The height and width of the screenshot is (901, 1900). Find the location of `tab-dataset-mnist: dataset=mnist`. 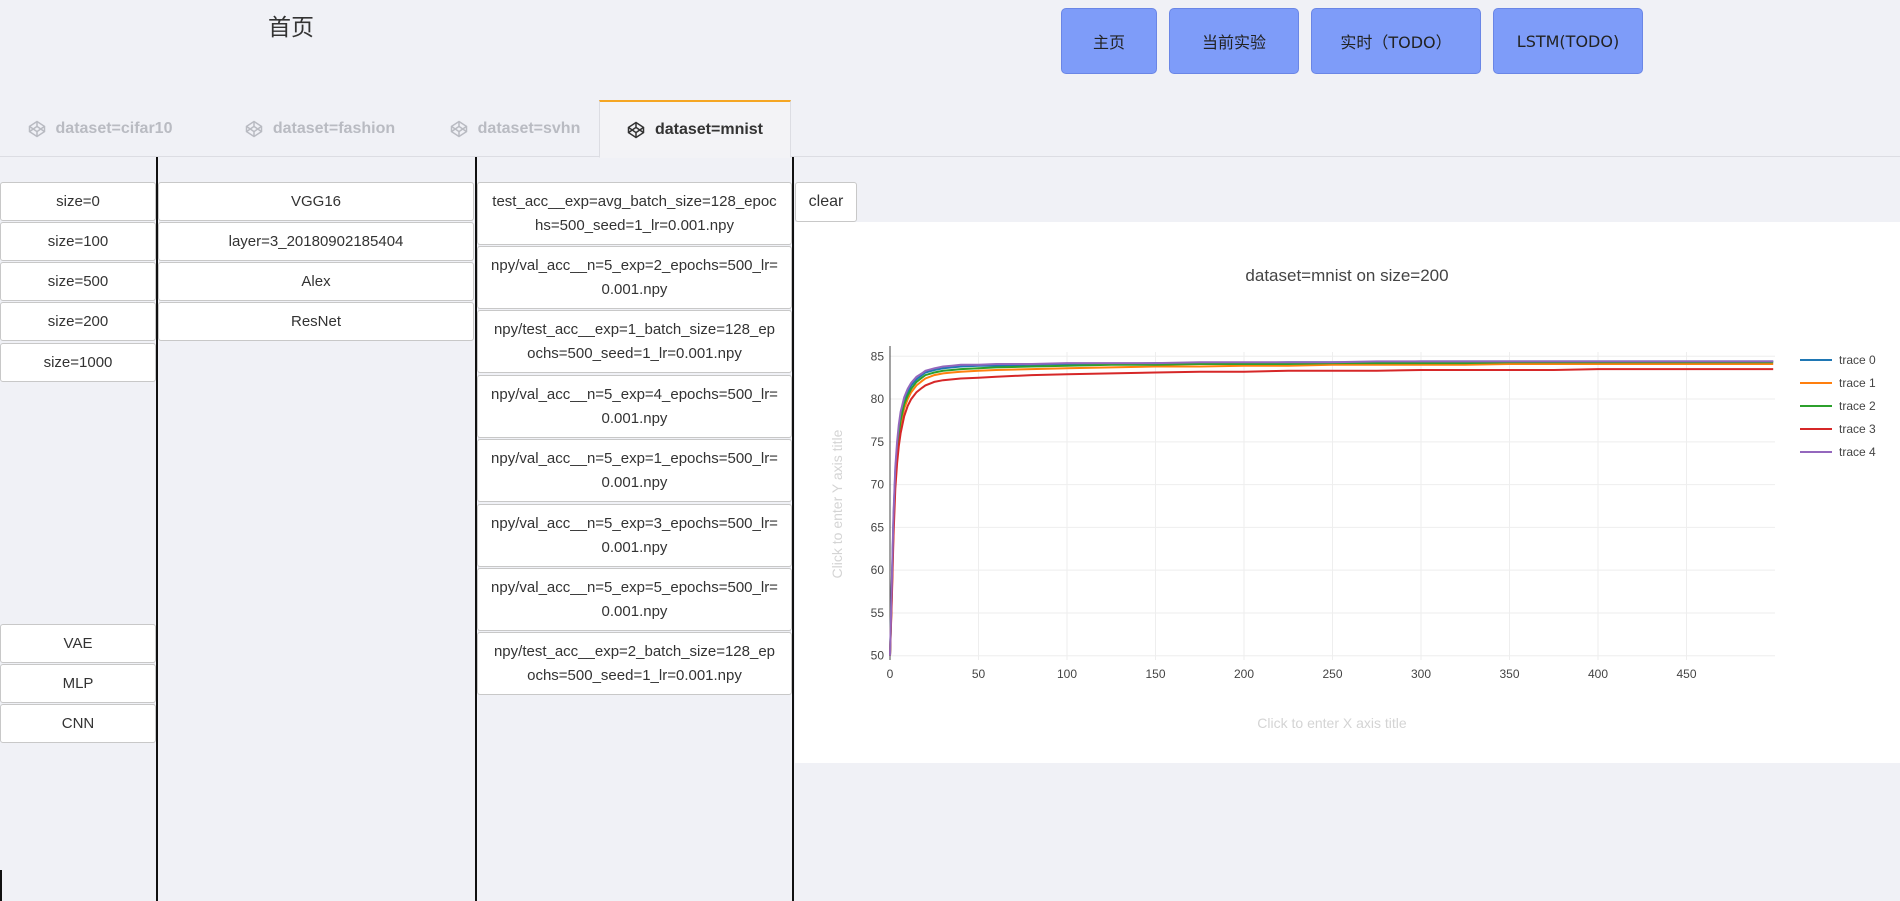

tab-dataset-mnist: dataset=mnist is located at coordinates (695, 129).